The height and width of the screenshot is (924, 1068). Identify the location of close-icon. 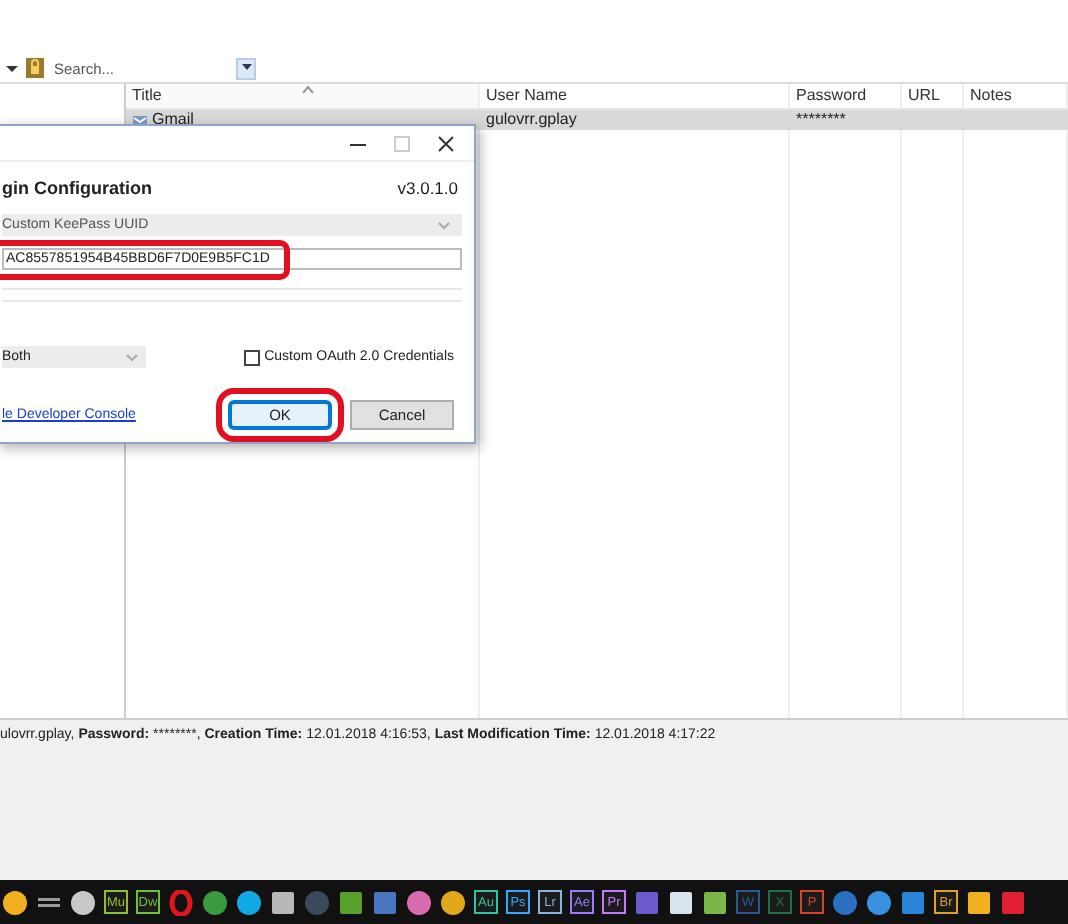
(446, 143).